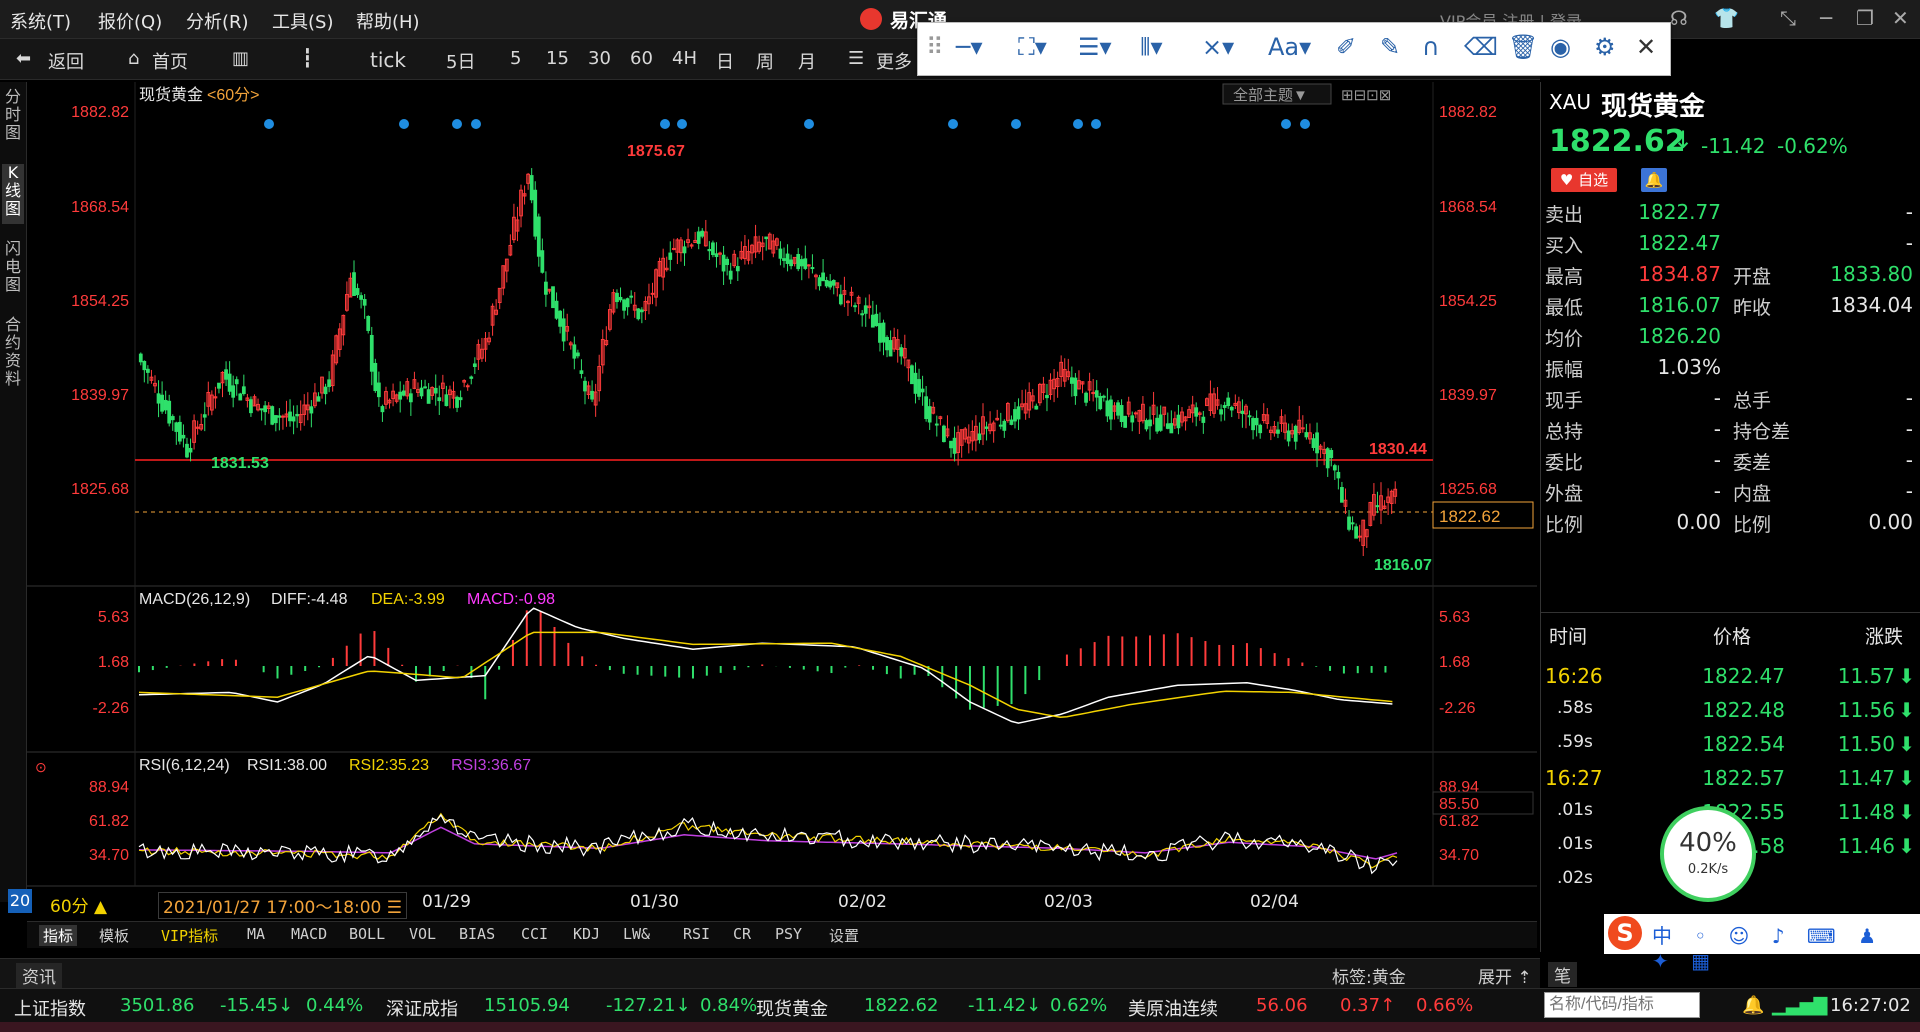 This screenshot has width=1920, height=1032. I want to click on tab-lw: LW&, so click(636, 934).